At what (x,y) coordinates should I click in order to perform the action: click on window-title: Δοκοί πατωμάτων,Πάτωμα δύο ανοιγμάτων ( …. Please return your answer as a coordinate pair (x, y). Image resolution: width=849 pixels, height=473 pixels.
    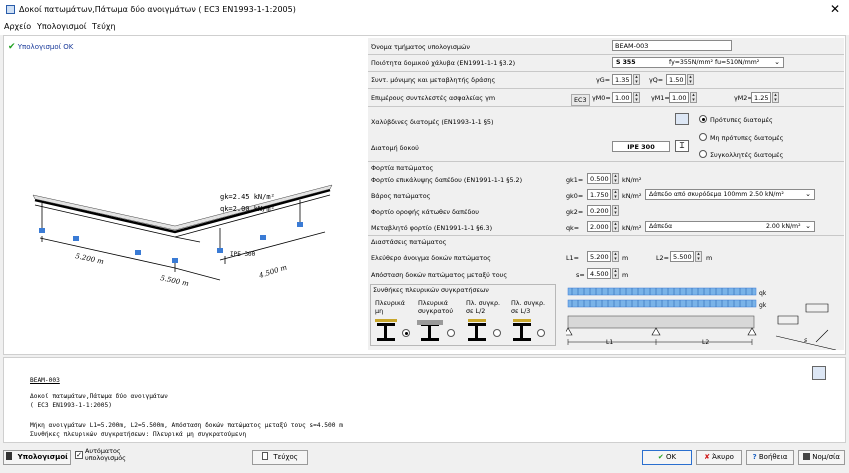
    Looking at the image, I should click on (157, 9).